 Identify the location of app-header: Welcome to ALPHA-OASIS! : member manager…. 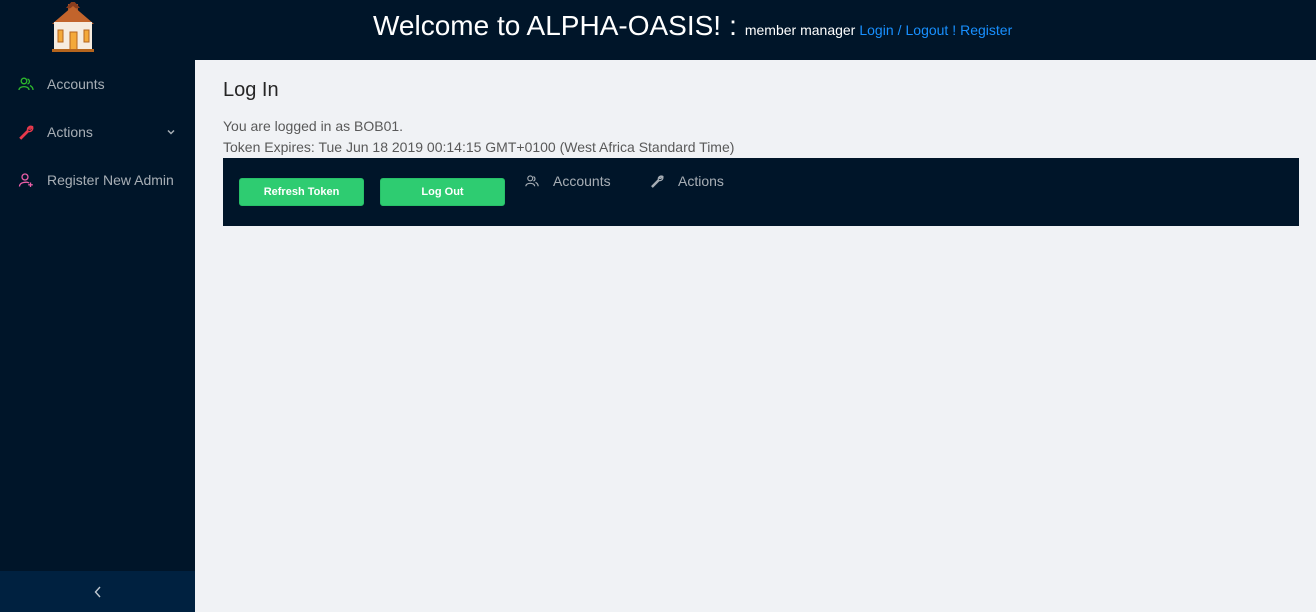
(658, 30).